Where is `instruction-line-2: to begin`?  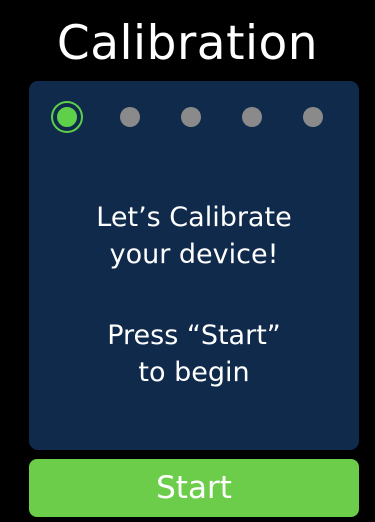
instruction-line-2: to begin is located at coordinates (194, 372).